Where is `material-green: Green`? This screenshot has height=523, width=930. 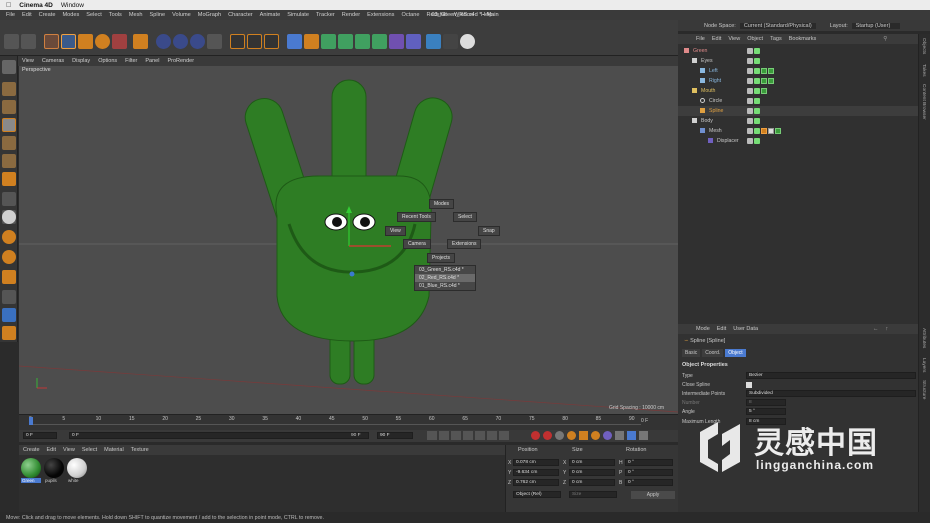
material-green: Green is located at coordinates (31, 473).